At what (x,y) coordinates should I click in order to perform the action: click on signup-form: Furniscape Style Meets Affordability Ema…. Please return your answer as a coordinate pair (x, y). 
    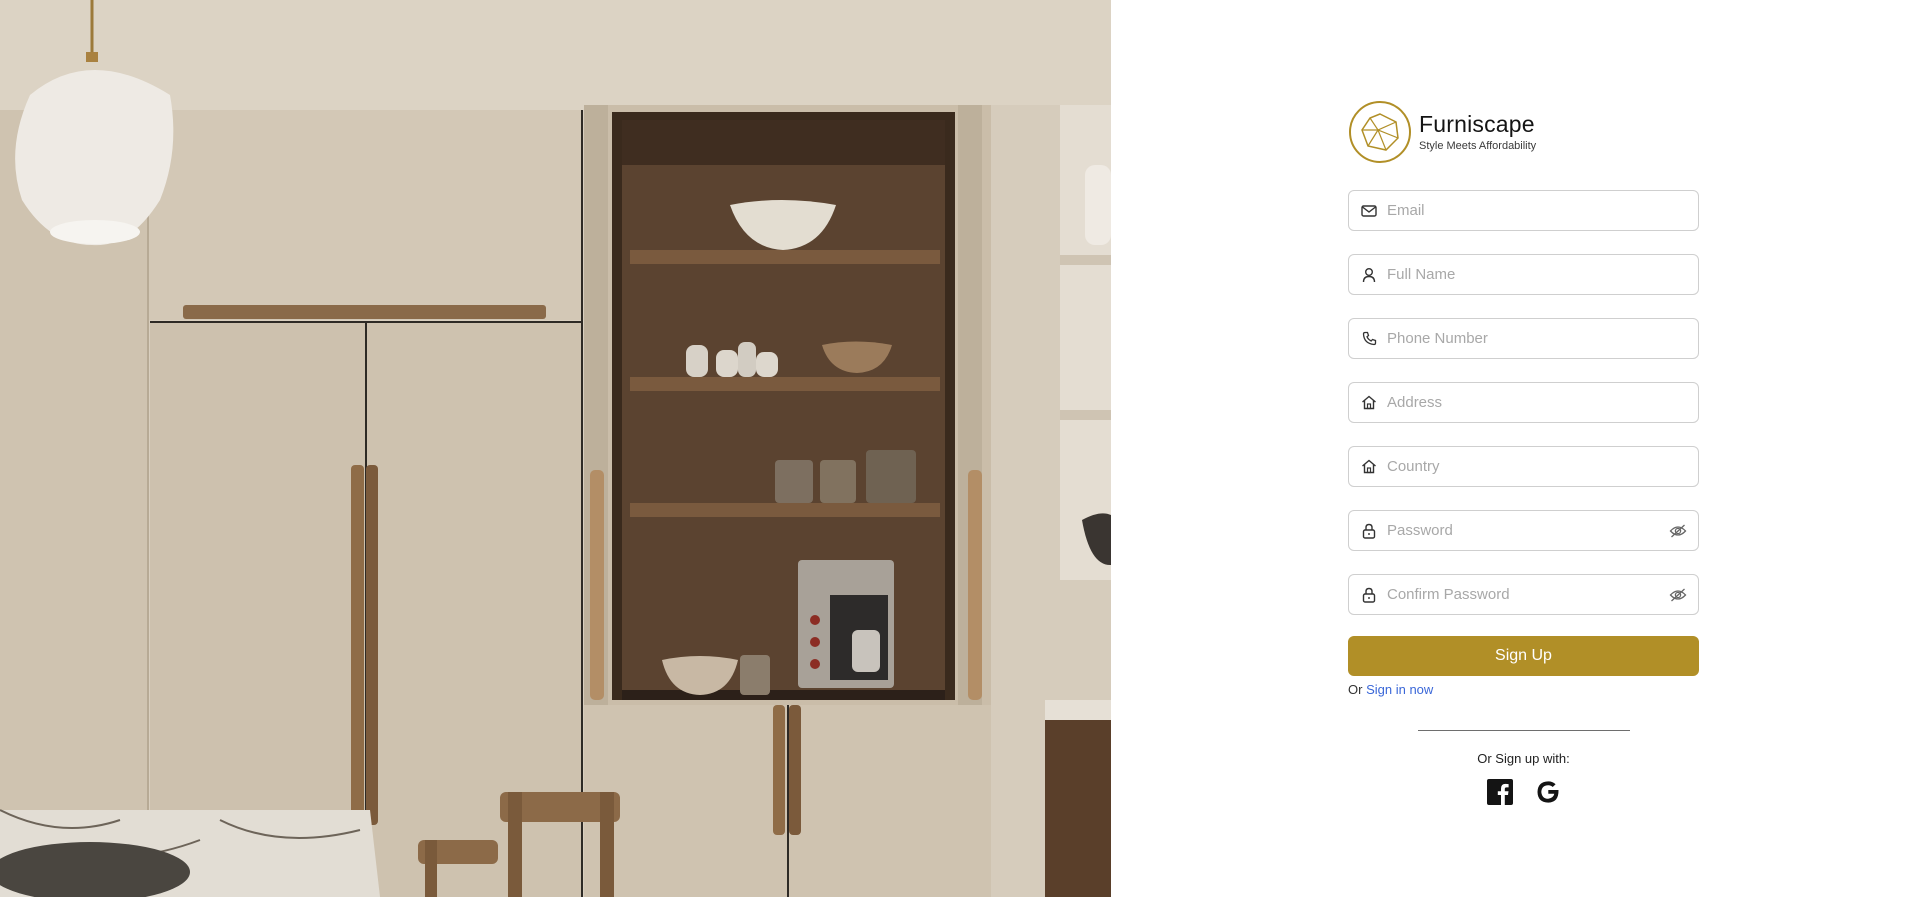
    Looking at the image, I should click on (1523, 452).